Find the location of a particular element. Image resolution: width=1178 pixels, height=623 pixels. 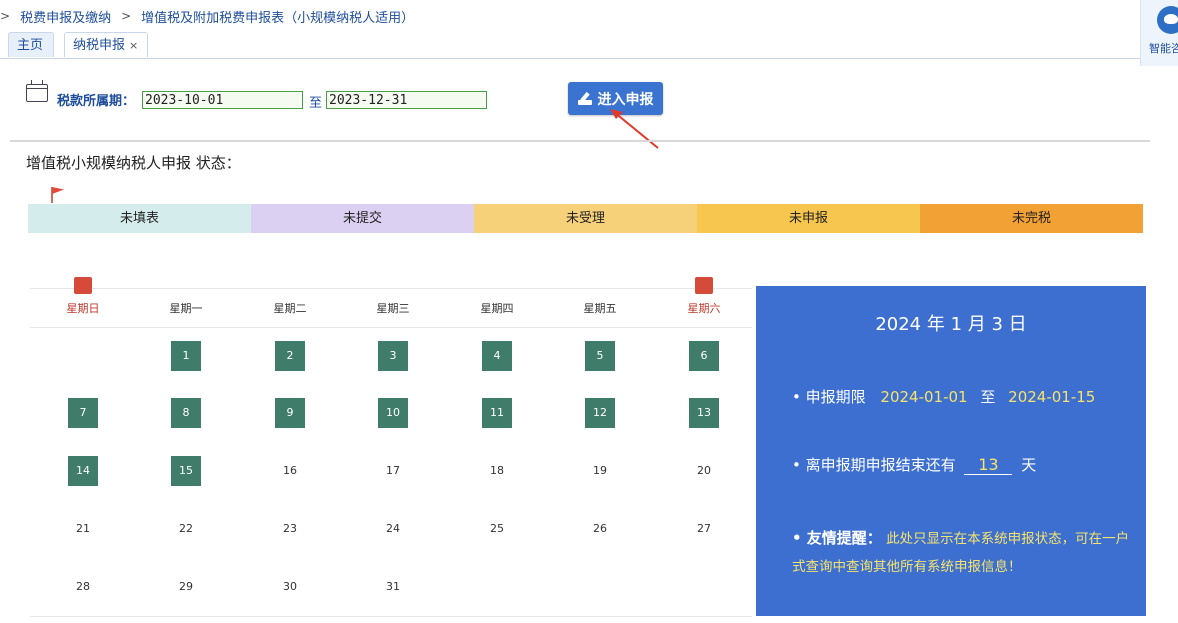

calendar-day: 7 is located at coordinates (83, 413).